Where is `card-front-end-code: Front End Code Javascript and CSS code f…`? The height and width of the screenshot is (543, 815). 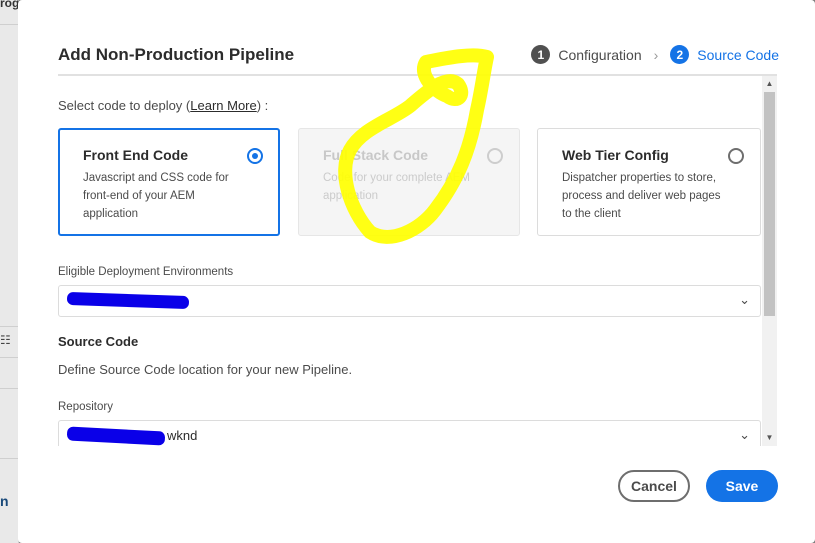 card-front-end-code: Front End Code Javascript and CSS code f… is located at coordinates (169, 182).